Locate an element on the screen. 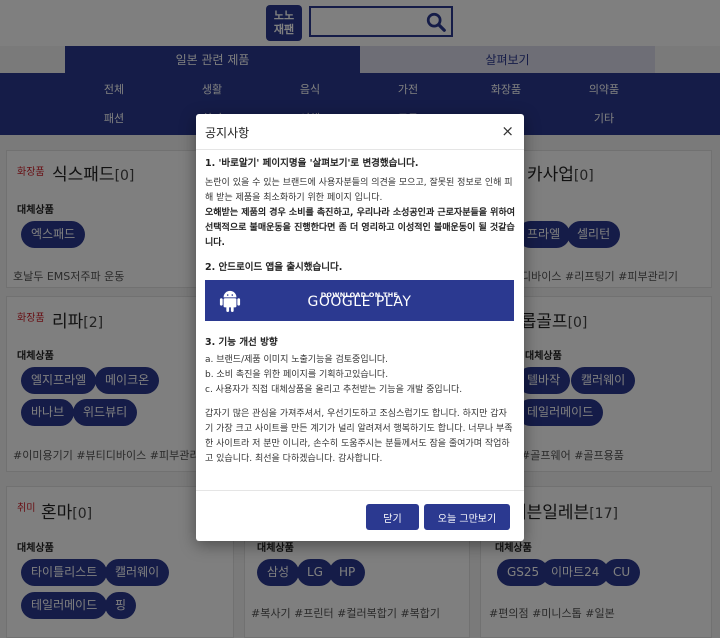 This screenshot has height=638, width=720. close-icon: × is located at coordinates (507, 131).